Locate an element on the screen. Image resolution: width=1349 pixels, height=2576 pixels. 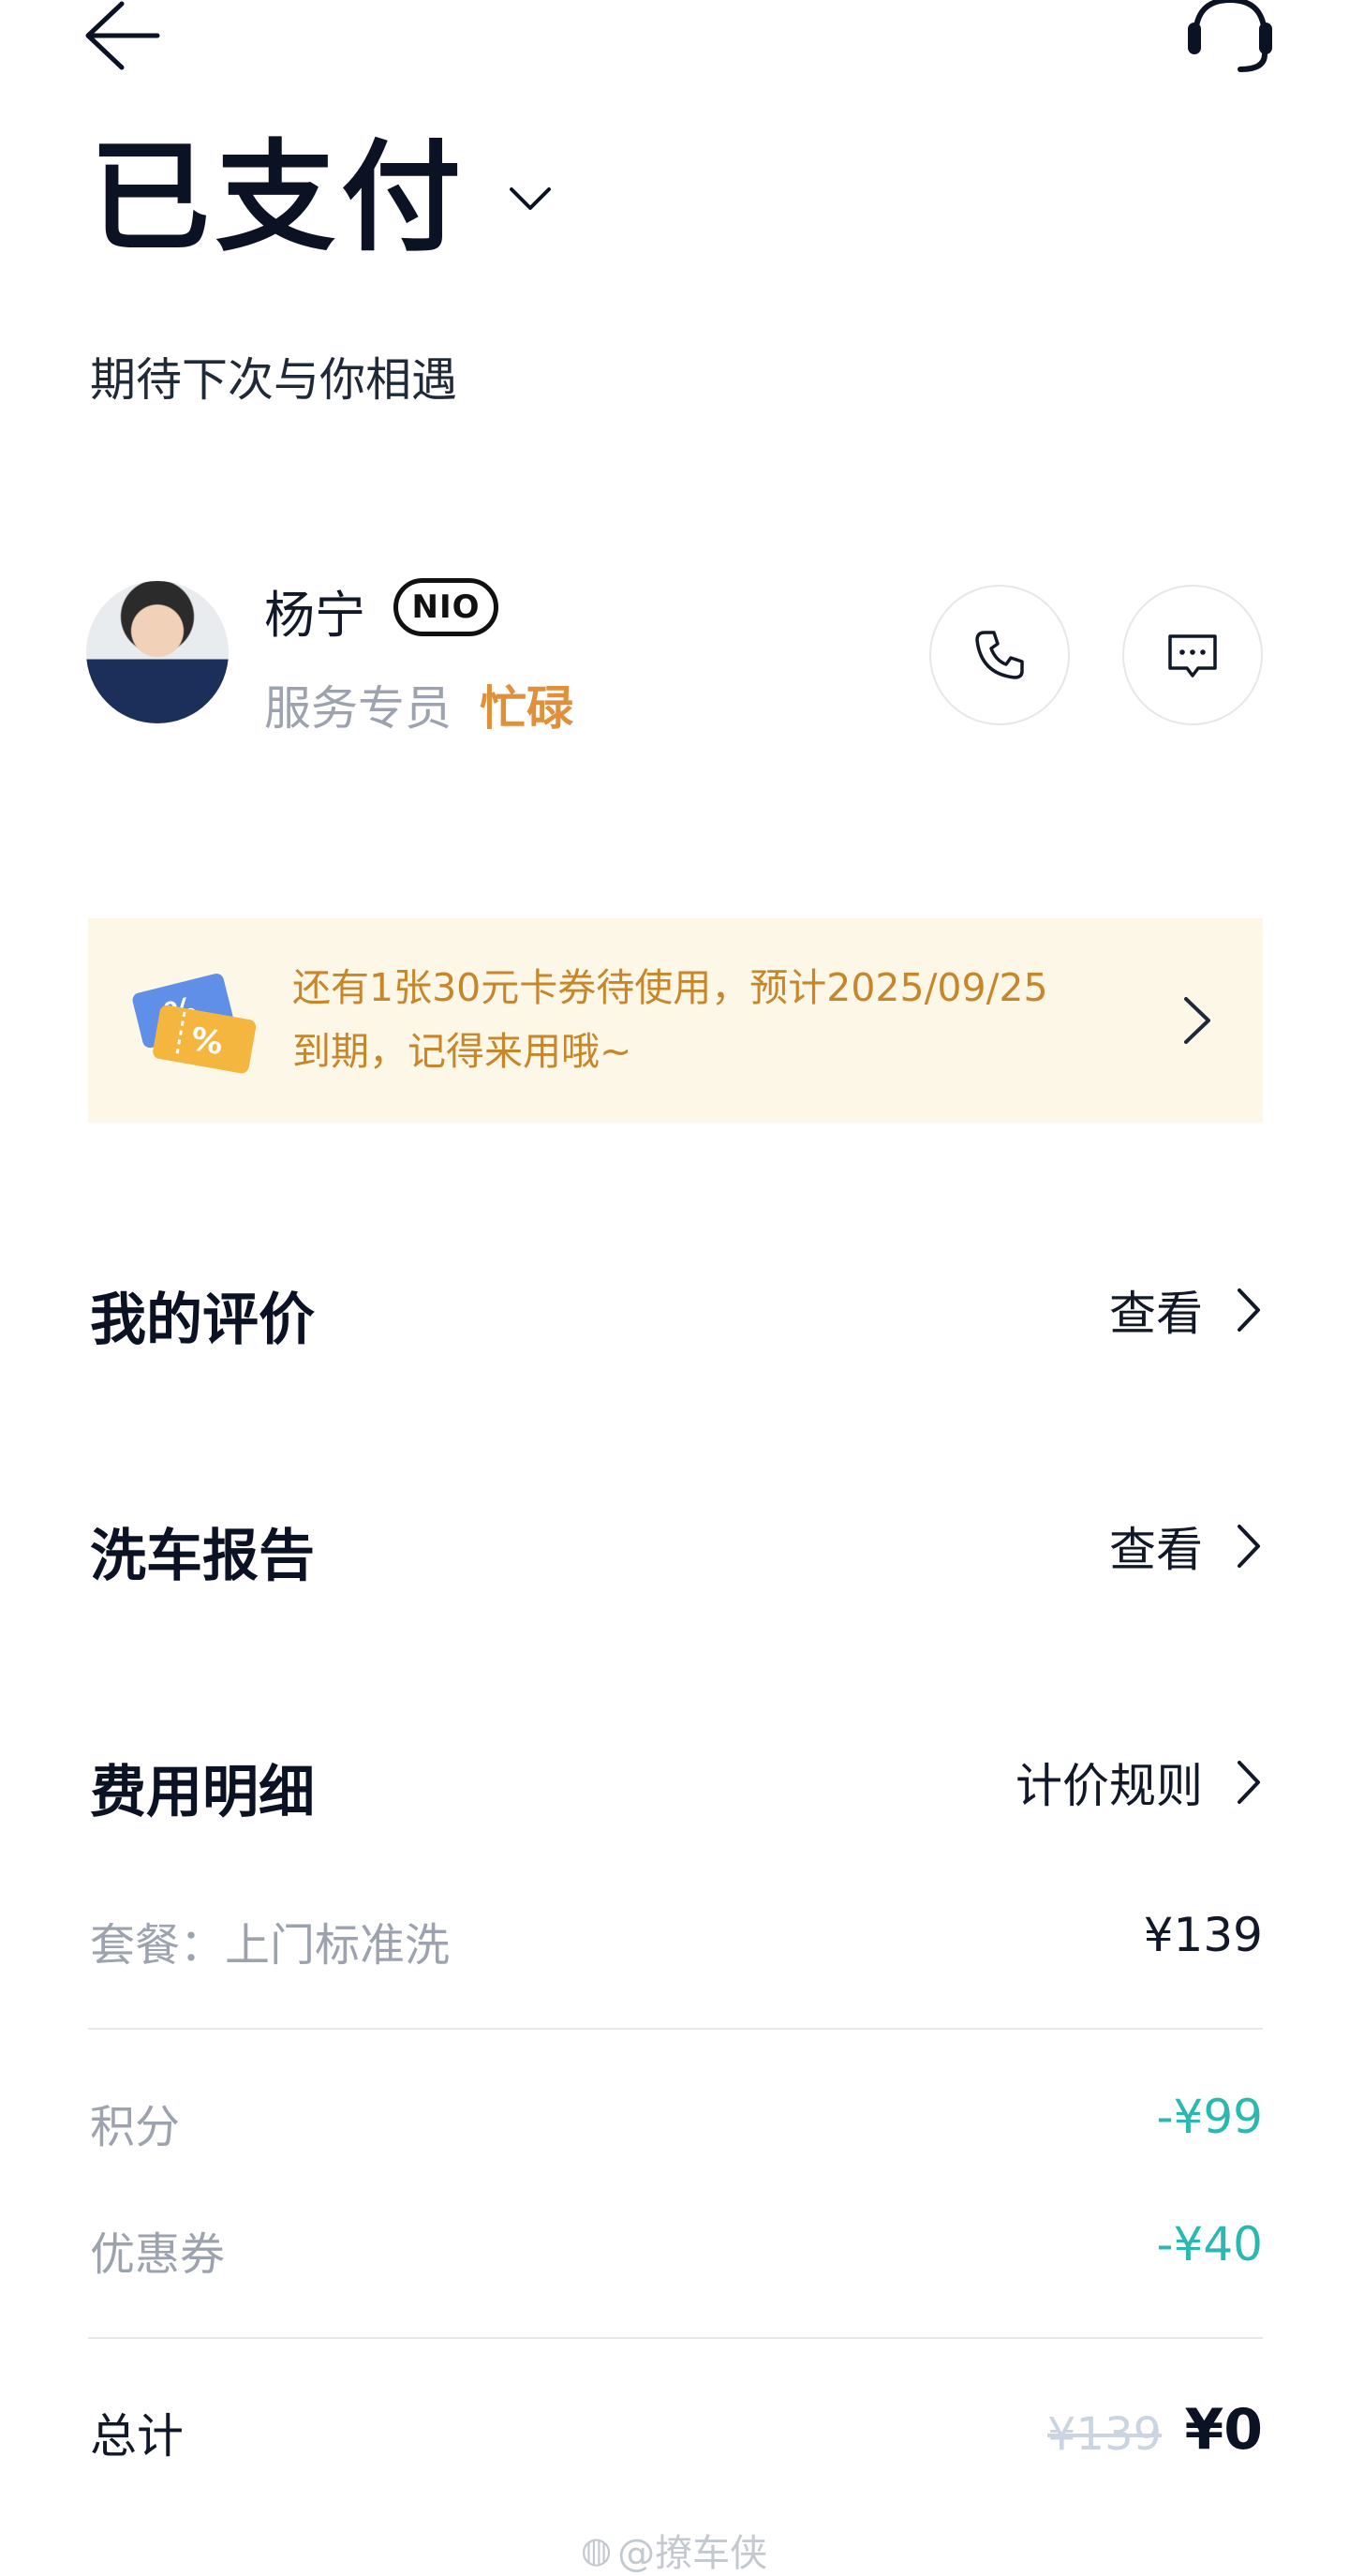
view-review-link: 查看 is located at coordinates (1186, 1310).